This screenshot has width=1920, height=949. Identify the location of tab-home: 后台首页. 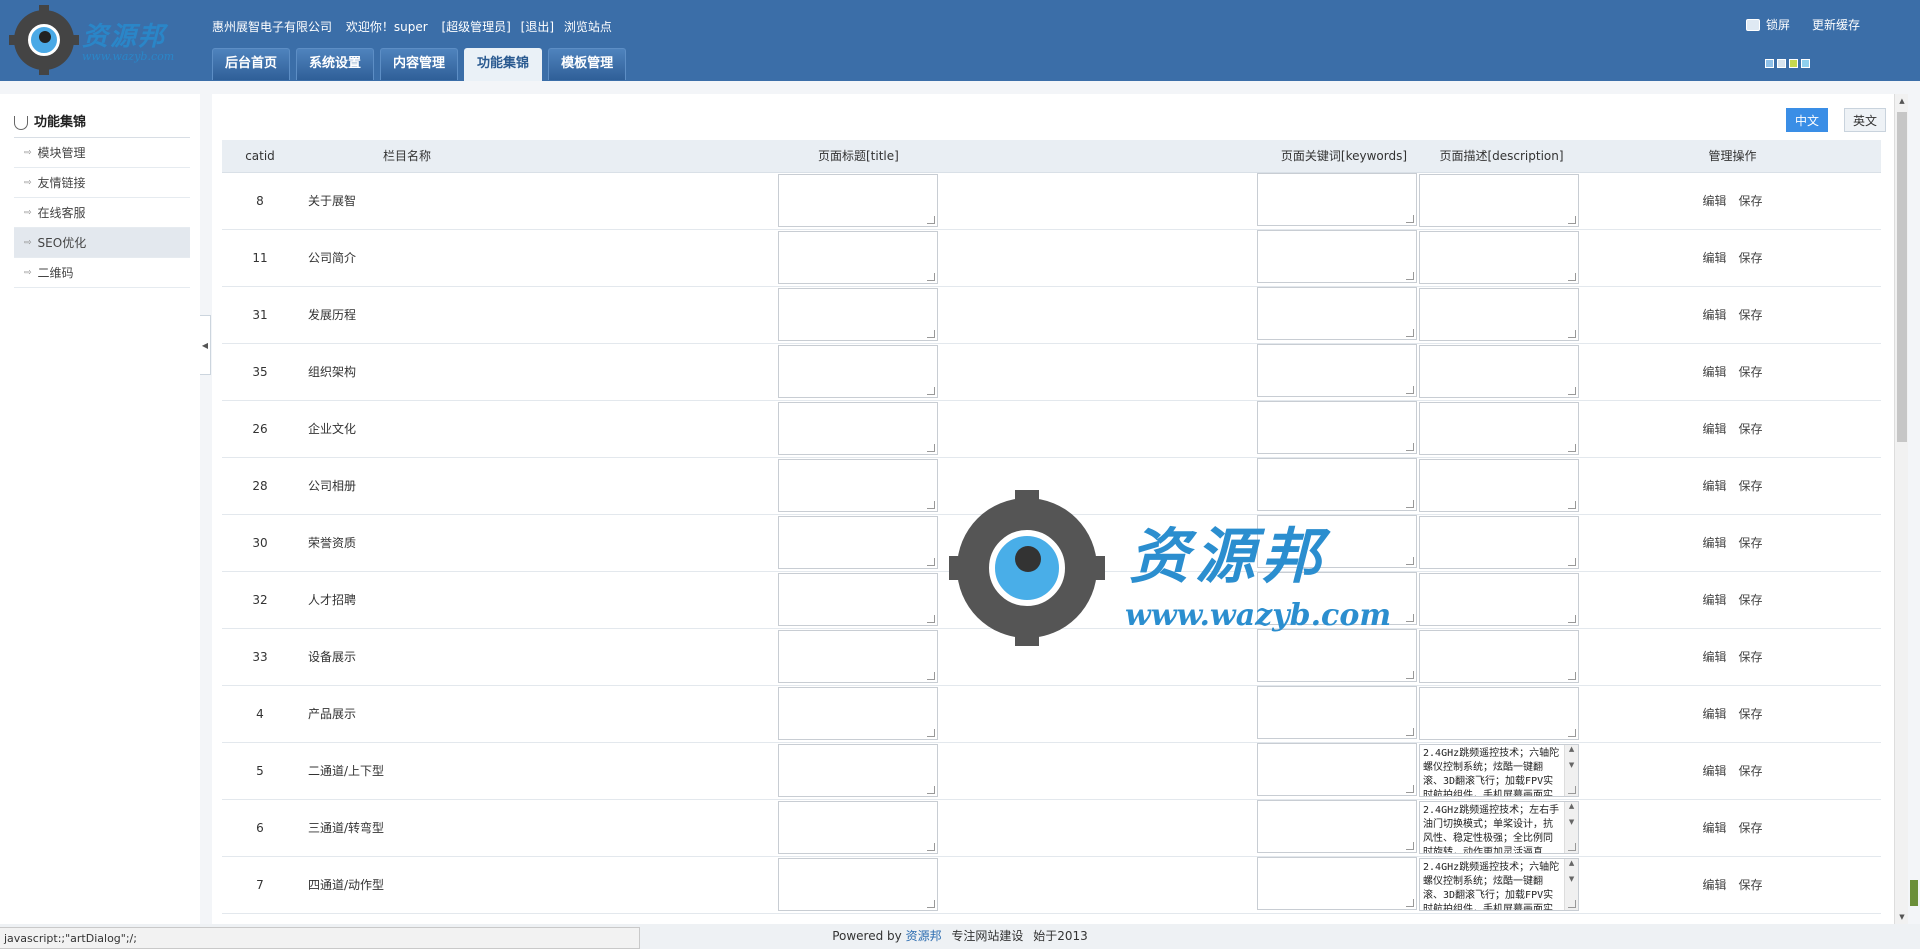
(251, 64).